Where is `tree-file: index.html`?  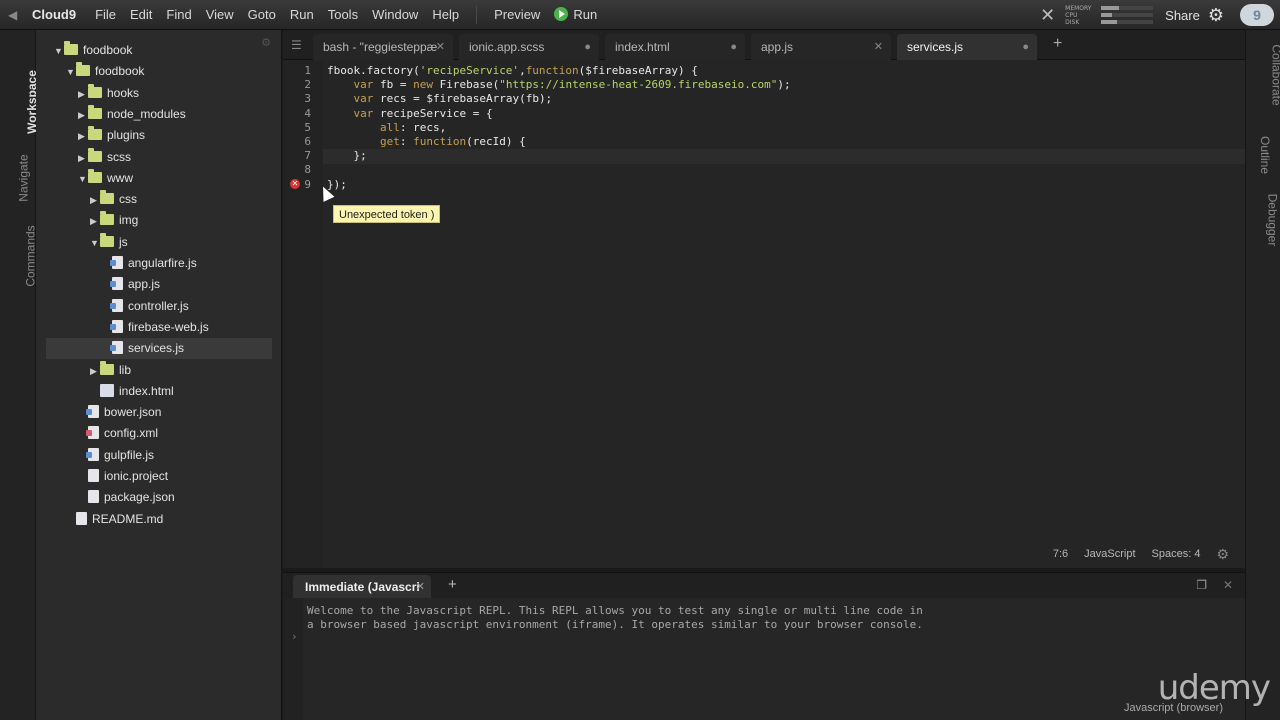 tree-file: index.html is located at coordinates (132, 391).